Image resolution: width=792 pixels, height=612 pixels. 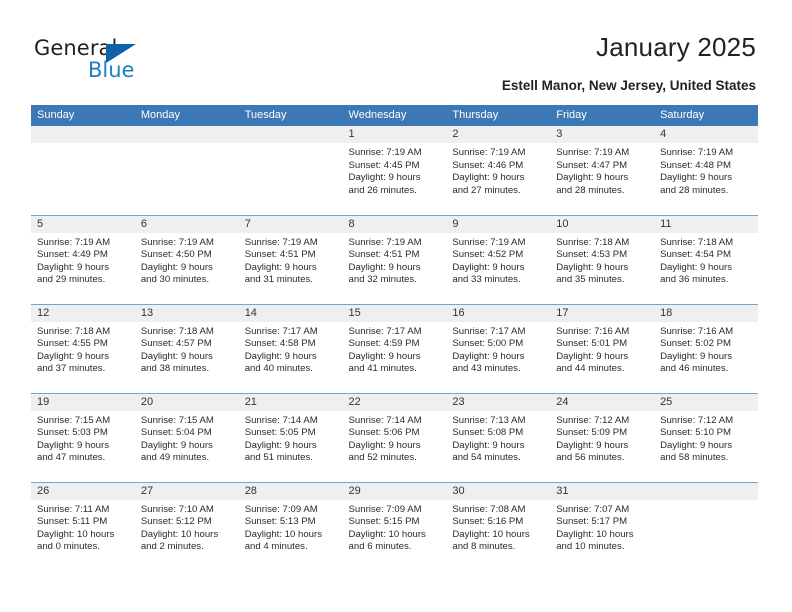 I want to click on column-header-monday: Monday, so click(x=186, y=115).